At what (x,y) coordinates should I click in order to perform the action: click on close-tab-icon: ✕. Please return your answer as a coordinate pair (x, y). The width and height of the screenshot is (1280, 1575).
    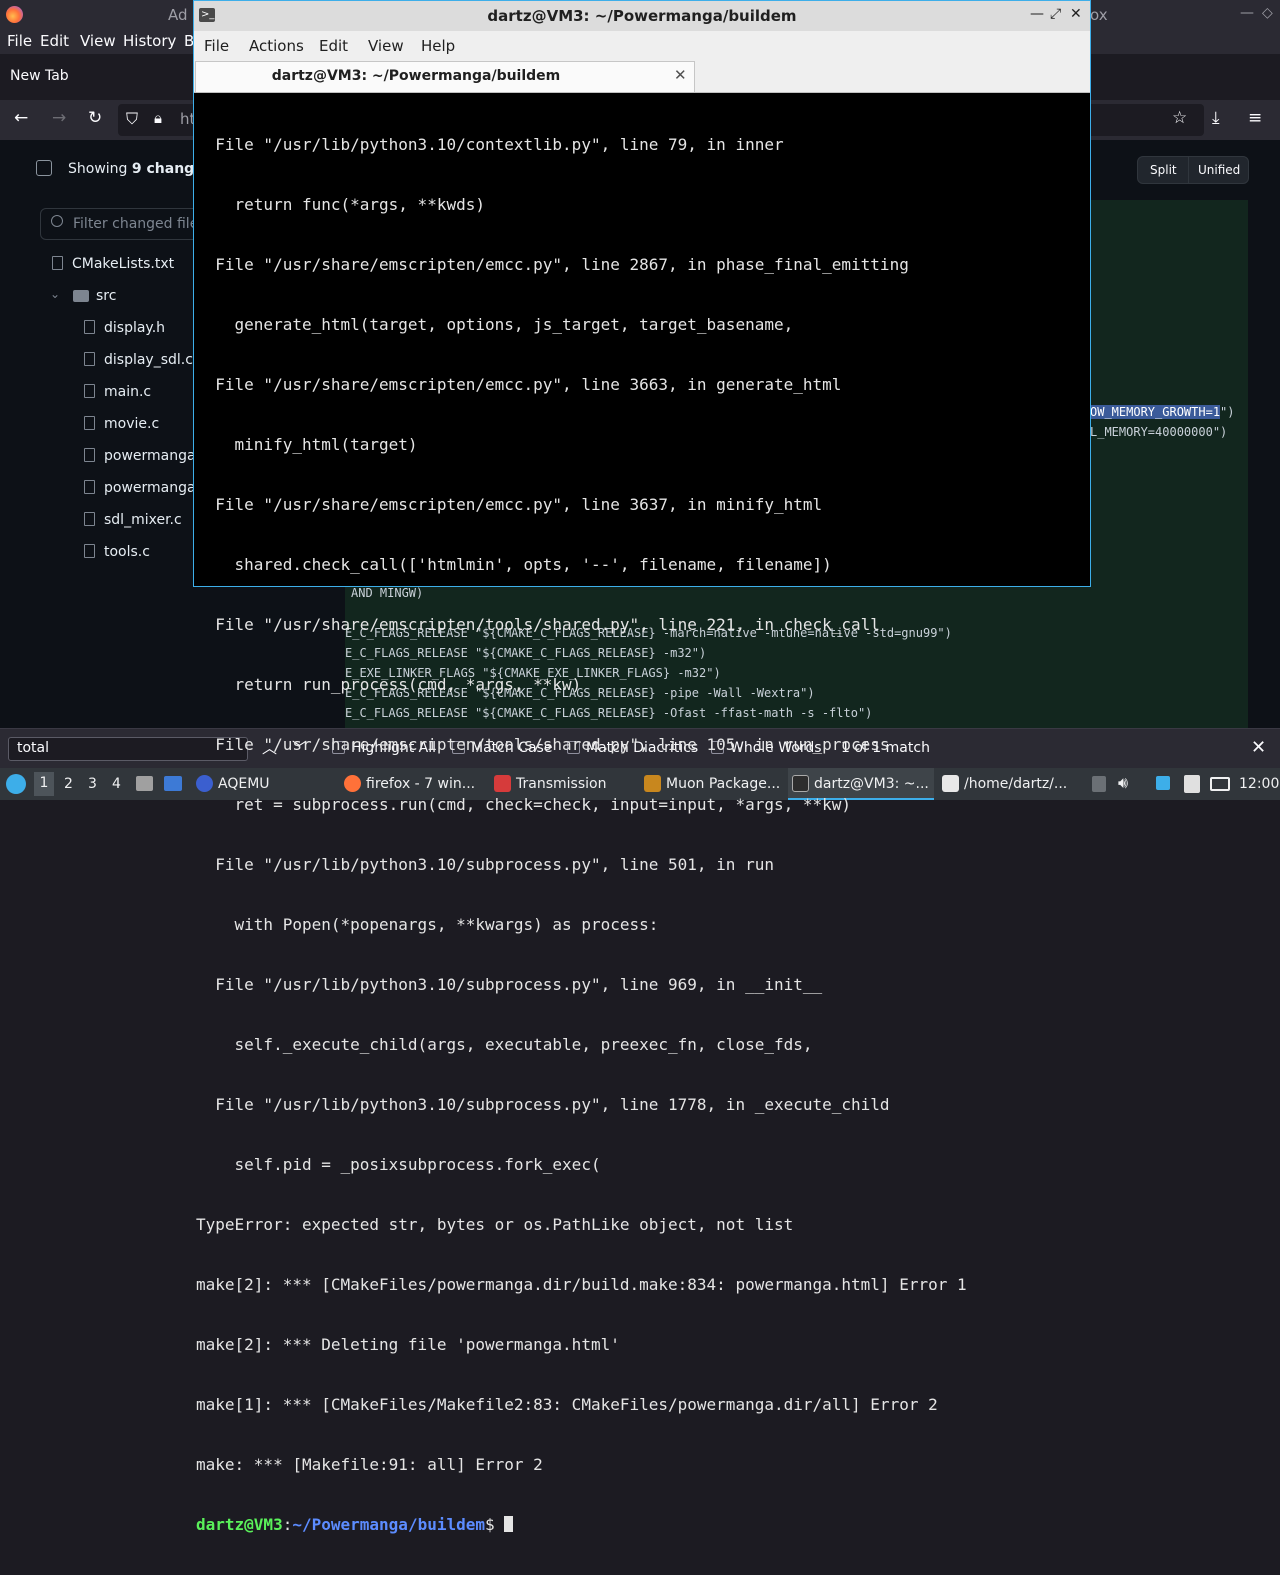
    Looking at the image, I should click on (680, 75).